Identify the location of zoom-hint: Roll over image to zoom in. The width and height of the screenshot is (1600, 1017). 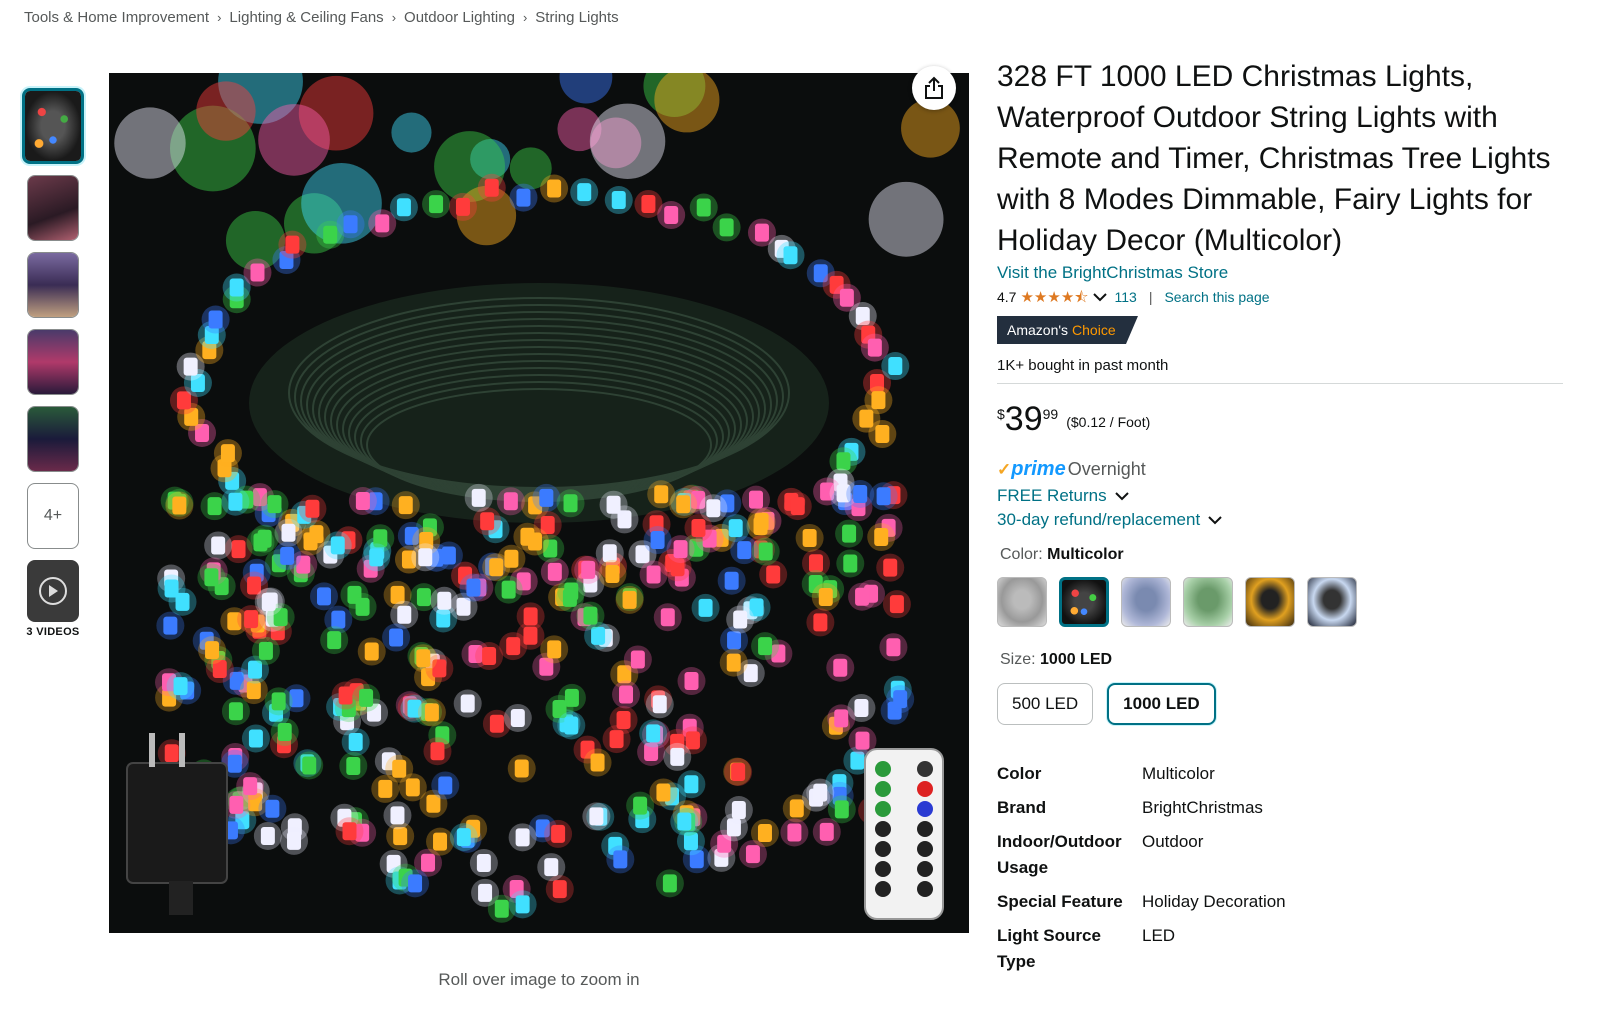
(539, 979).